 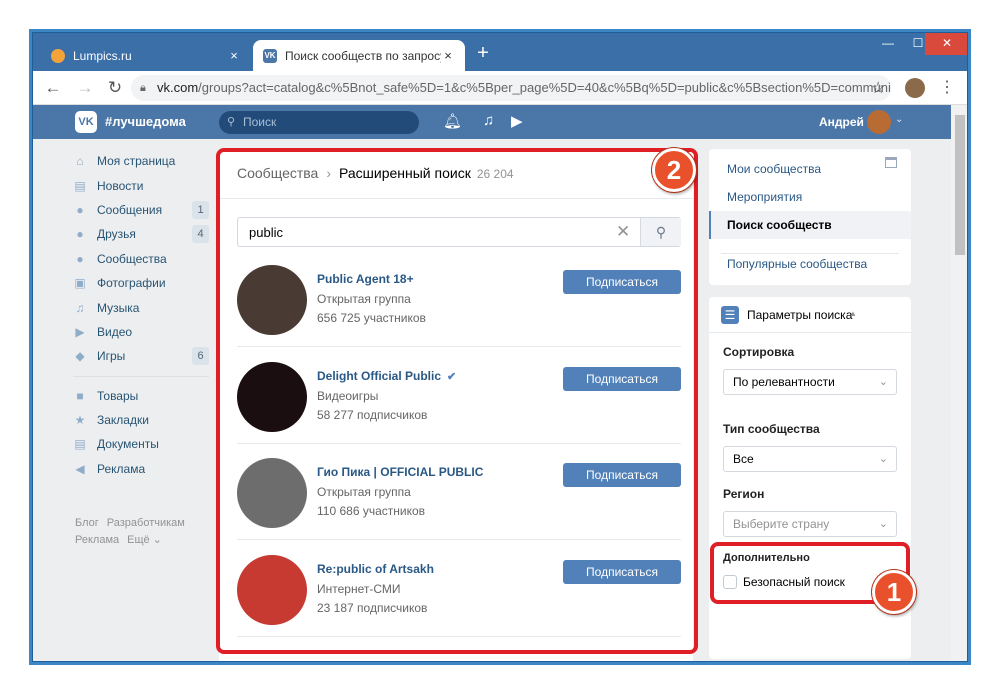 I want to click on scrollbar, so click(x=959, y=383).